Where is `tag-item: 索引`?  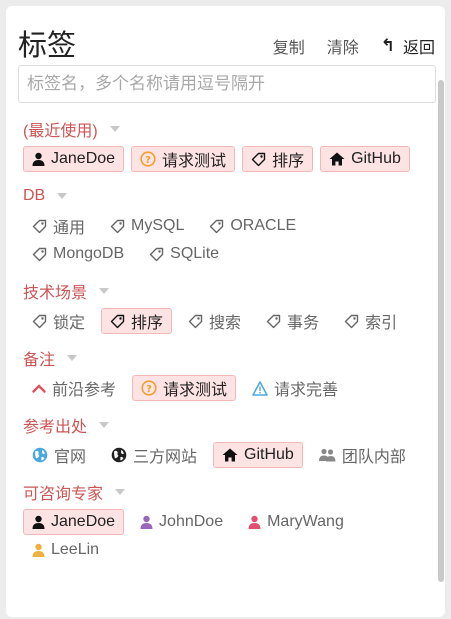 tag-item: 索引 is located at coordinates (370, 321).